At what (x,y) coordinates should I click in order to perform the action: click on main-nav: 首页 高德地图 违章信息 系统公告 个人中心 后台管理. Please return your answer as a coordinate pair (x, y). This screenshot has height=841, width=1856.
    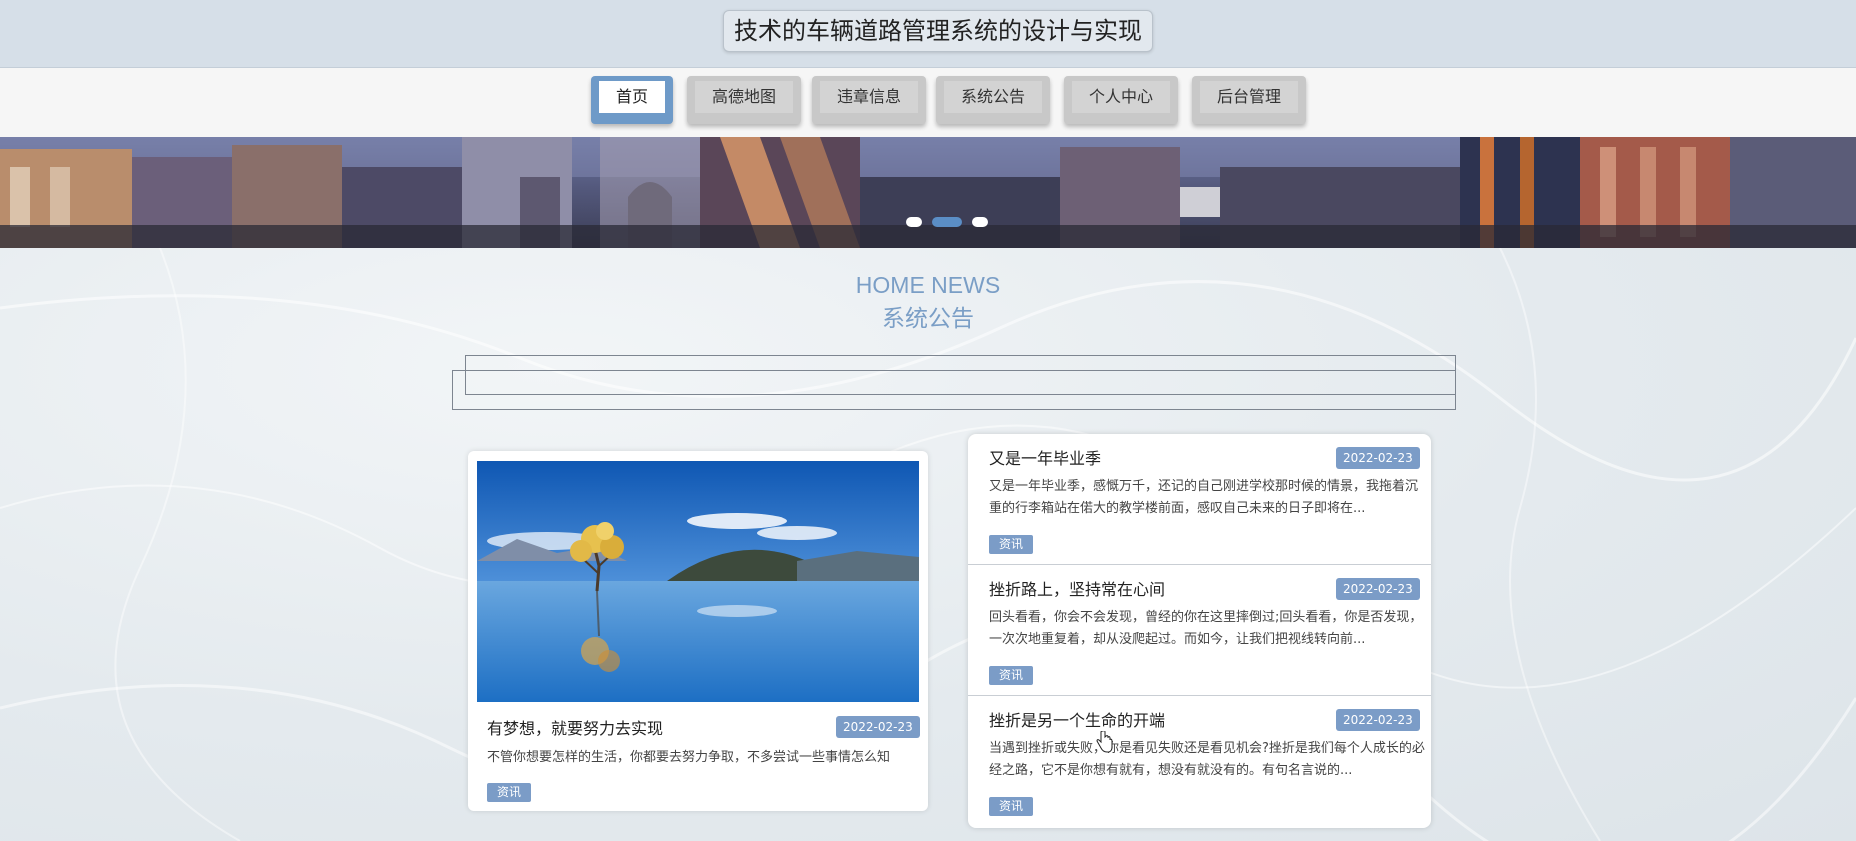
    Looking at the image, I should click on (928, 102).